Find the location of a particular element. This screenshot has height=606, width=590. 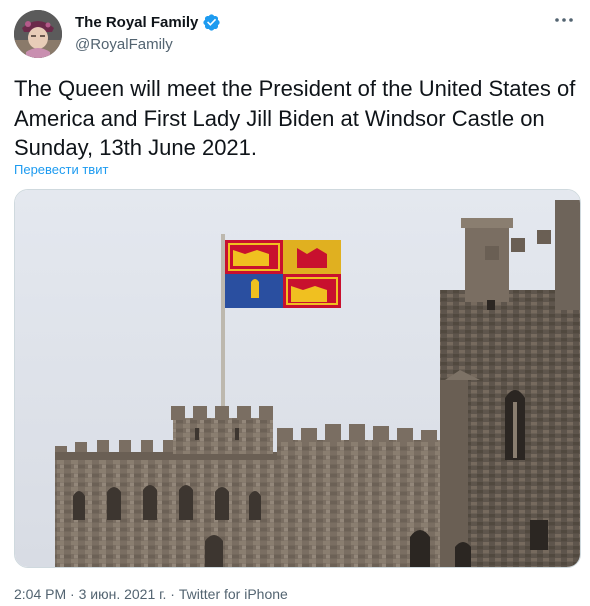

author-avatar is located at coordinates (38, 34).